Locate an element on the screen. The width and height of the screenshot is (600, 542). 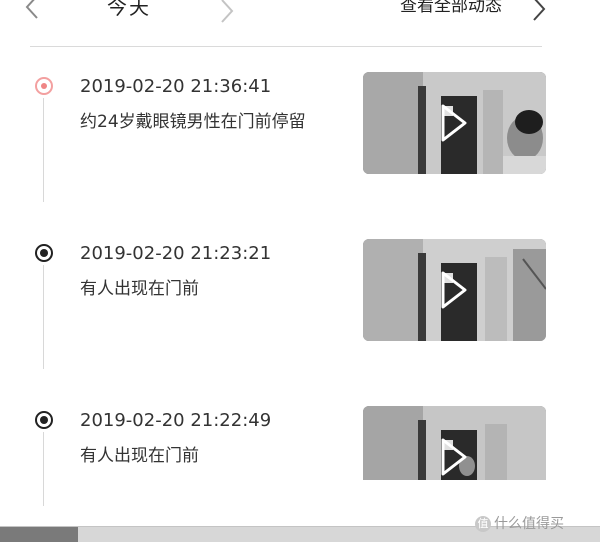
watermark-badge: 值 is located at coordinates (483, 524).